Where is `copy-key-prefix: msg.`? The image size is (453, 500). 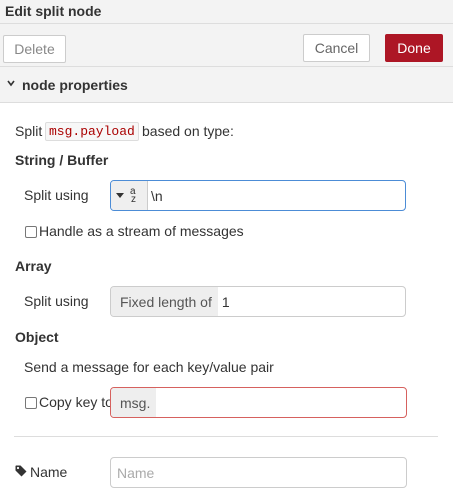 copy-key-prefix: msg. is located at coordinates (134, 402).